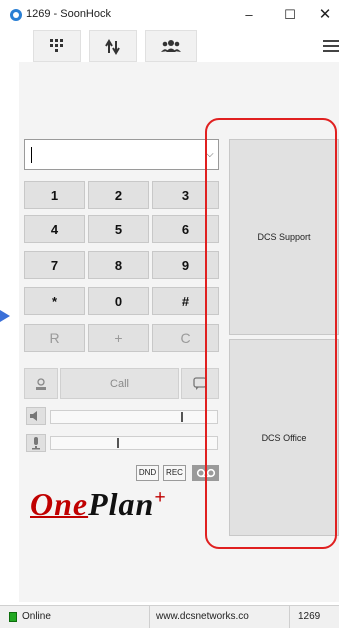 The image size is (339, 628). I want to click on key-5: 5, so click(118, 229).